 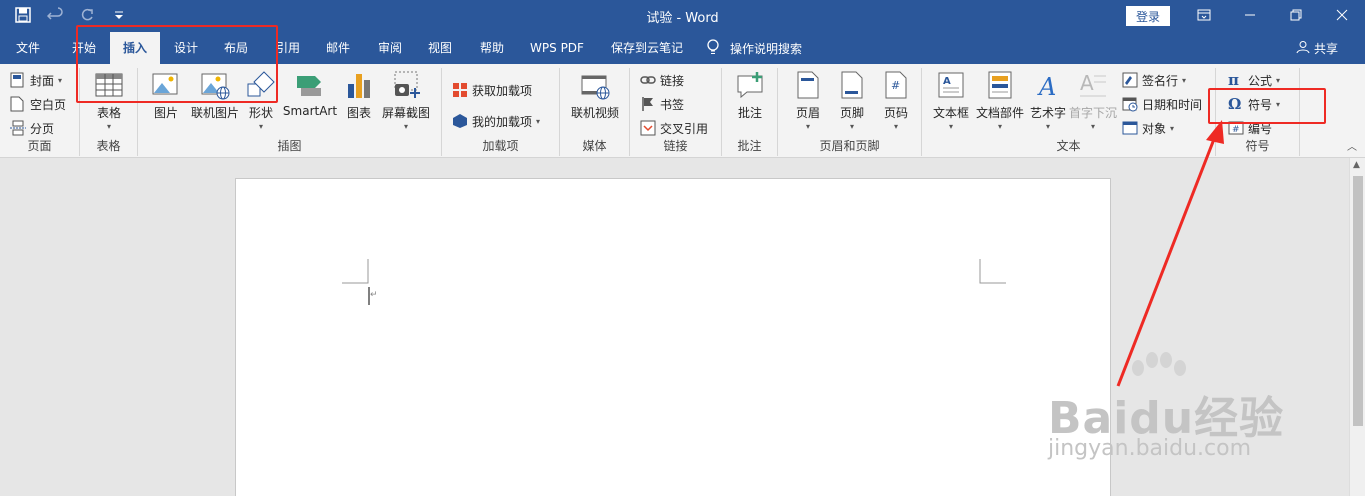 I want to click on login-button: 登录, so click(x=1148, y=16).